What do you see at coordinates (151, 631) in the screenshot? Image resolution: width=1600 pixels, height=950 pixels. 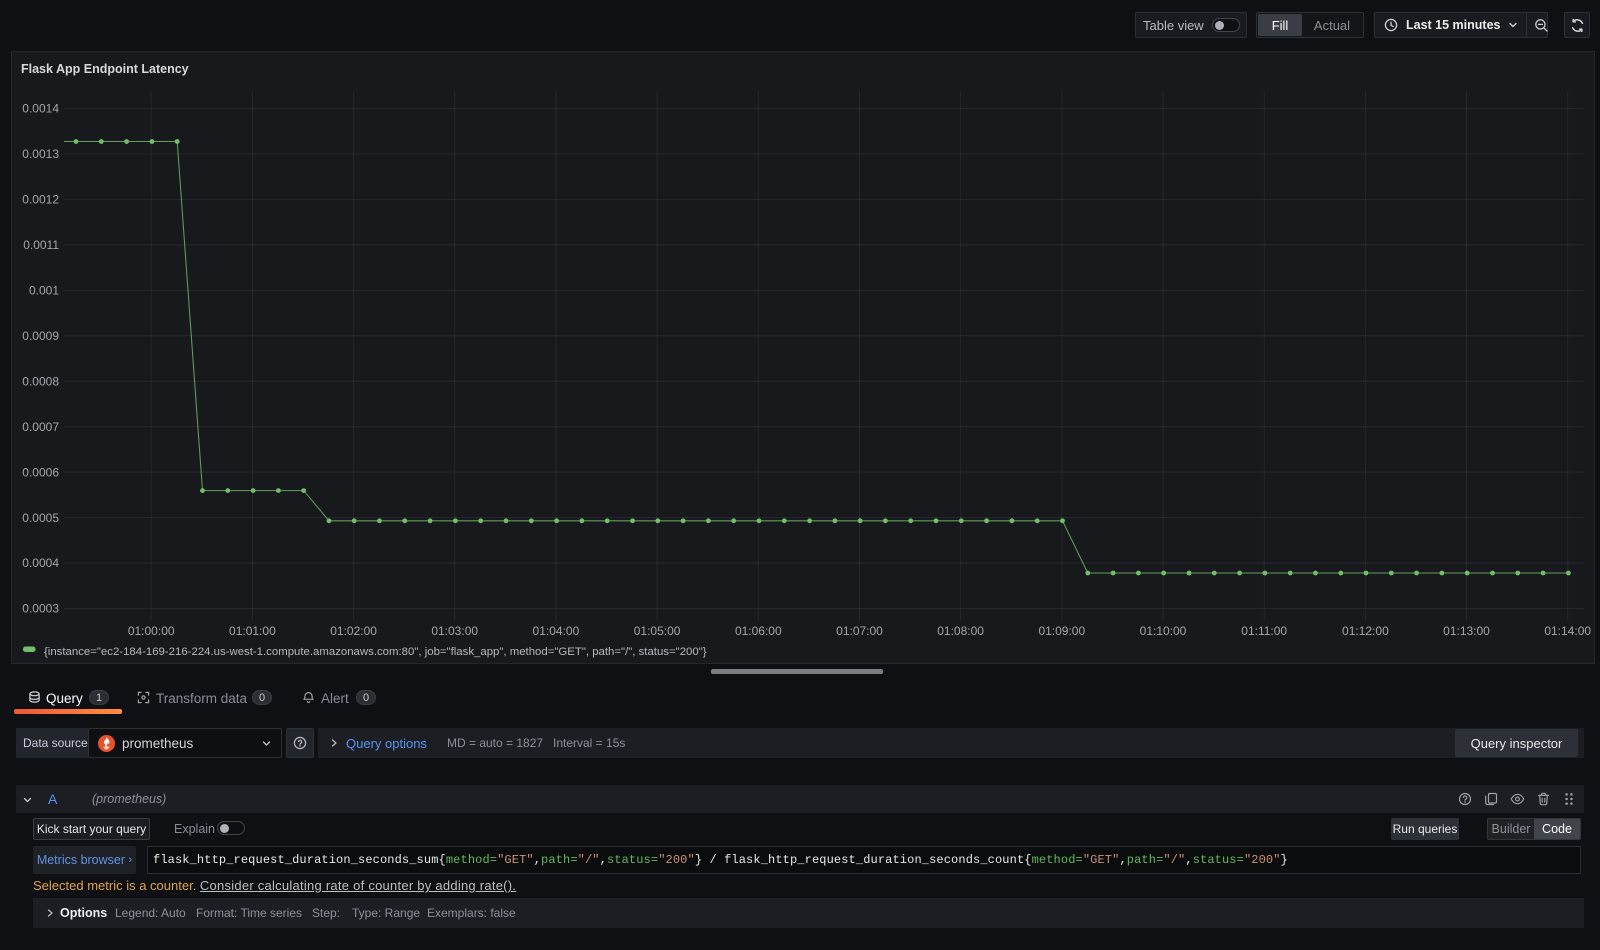 I see `svg-text: 01:00:00` at bounding box center [151, 631].